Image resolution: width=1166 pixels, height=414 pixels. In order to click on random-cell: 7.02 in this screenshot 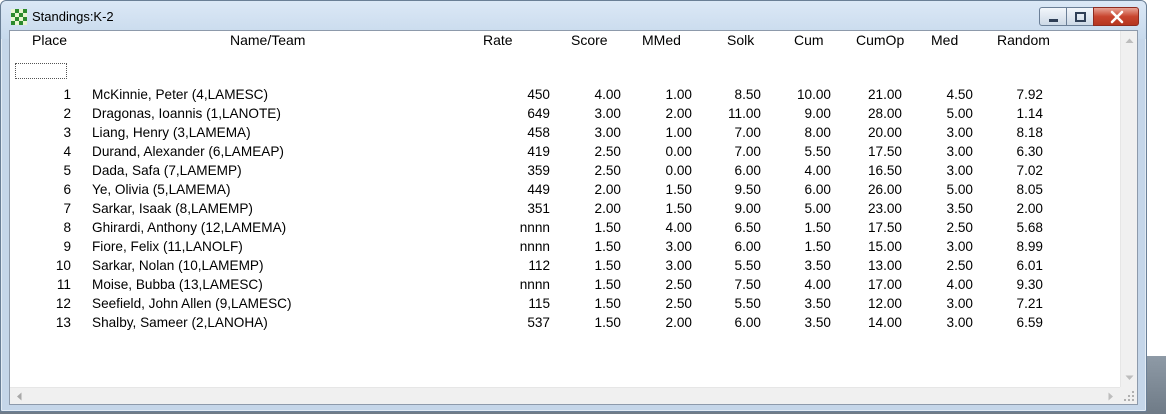, I will do `click(1029, 170)`.